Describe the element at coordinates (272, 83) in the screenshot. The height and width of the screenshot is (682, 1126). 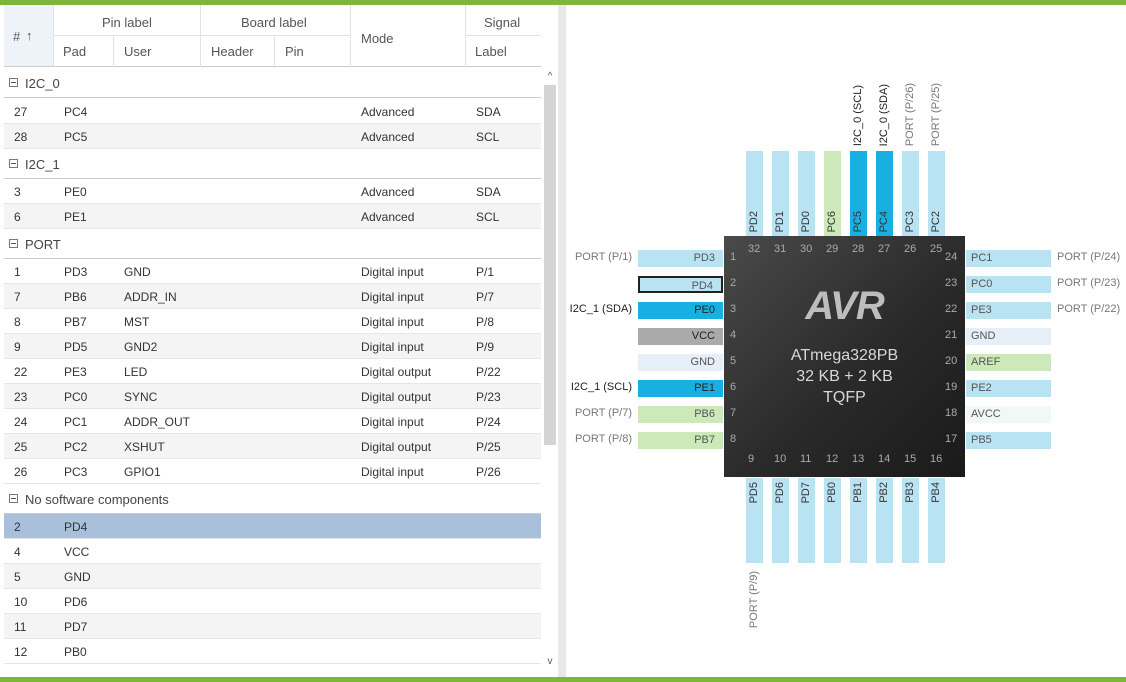
I see `group-header-i2c0: I2C_0` at that location.